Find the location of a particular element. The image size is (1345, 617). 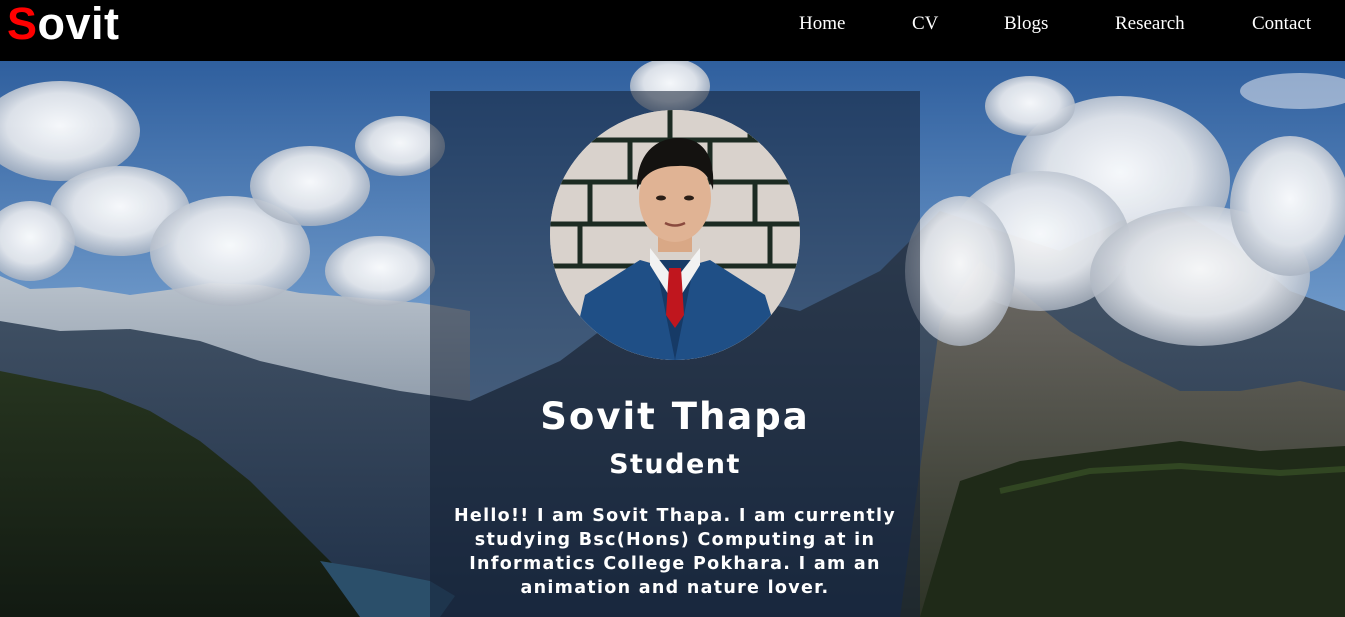

profile-name: Sovit Thapa is located at coordinates (675, 416).